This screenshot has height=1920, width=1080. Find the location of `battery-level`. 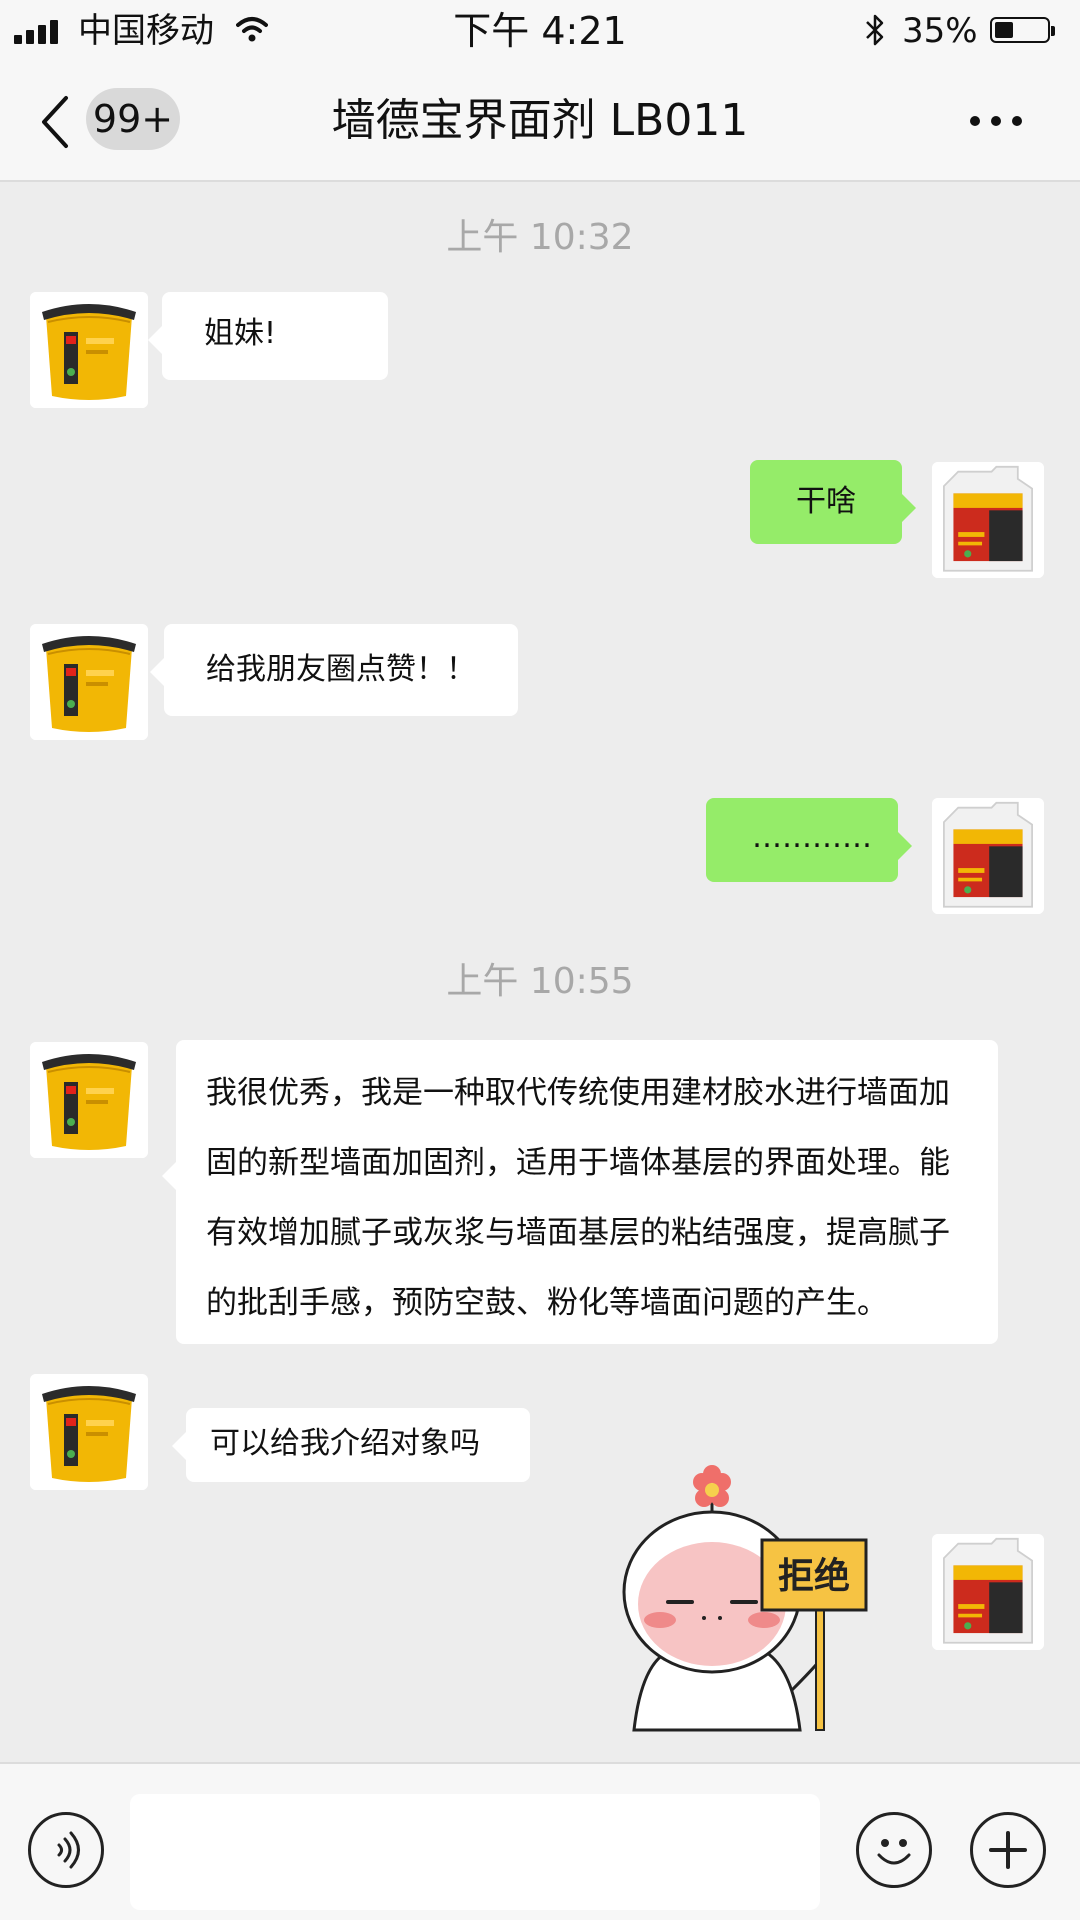

battery-level is located at coordinates (1004, 30).